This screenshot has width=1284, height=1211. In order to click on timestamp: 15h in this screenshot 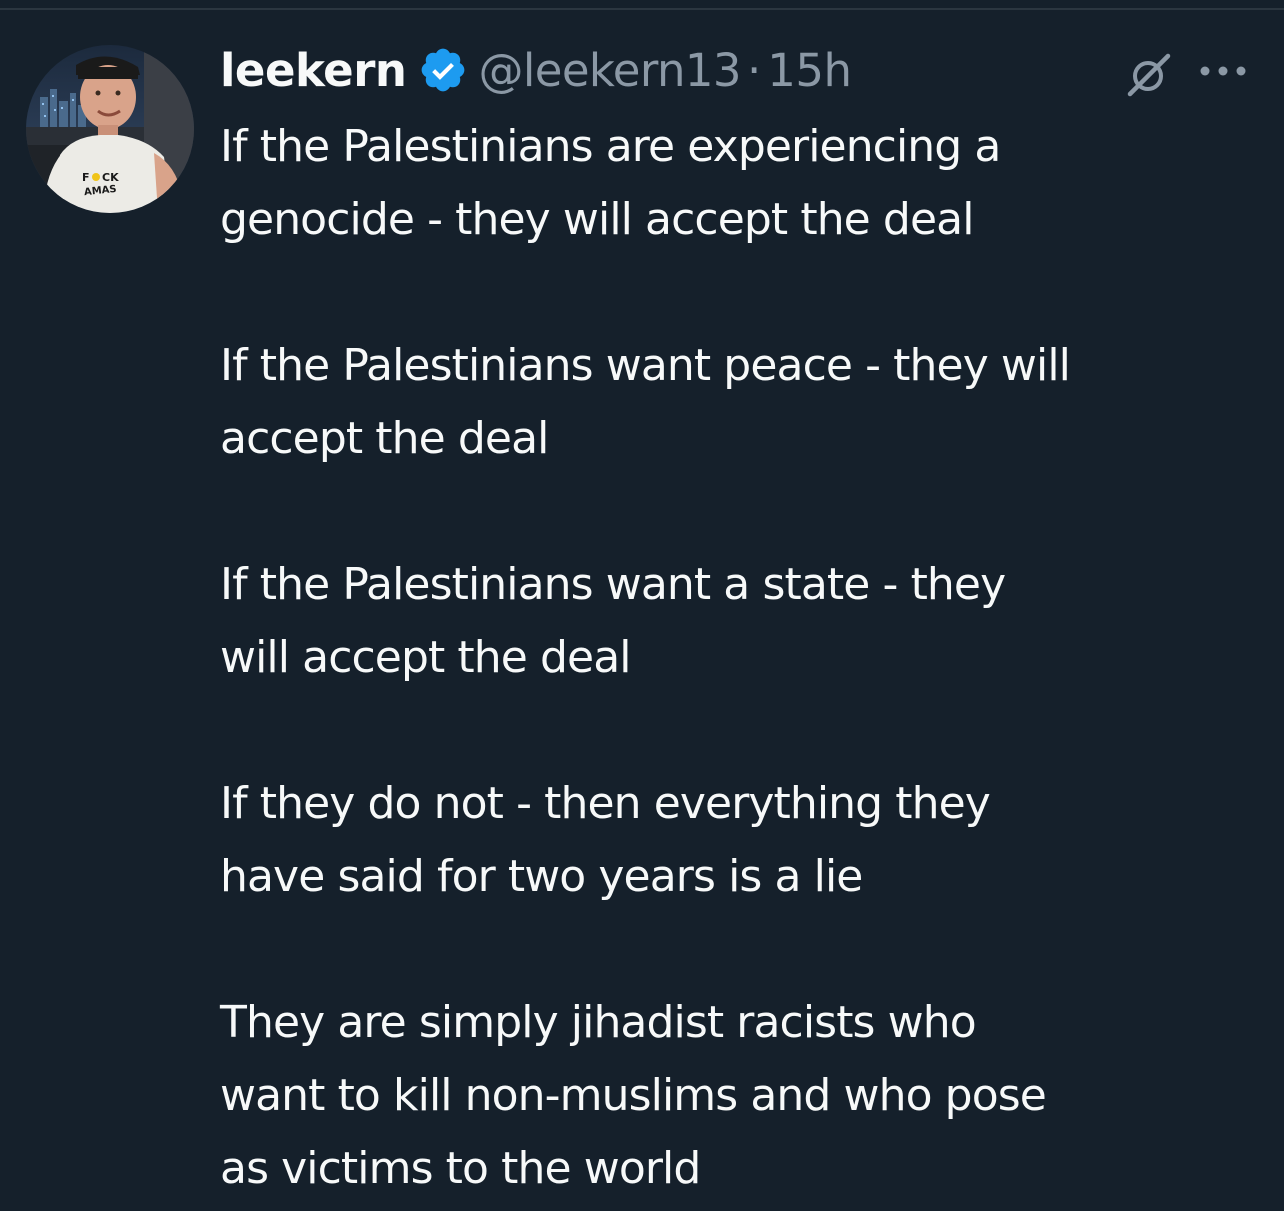, I will do `click(809, 70)`.